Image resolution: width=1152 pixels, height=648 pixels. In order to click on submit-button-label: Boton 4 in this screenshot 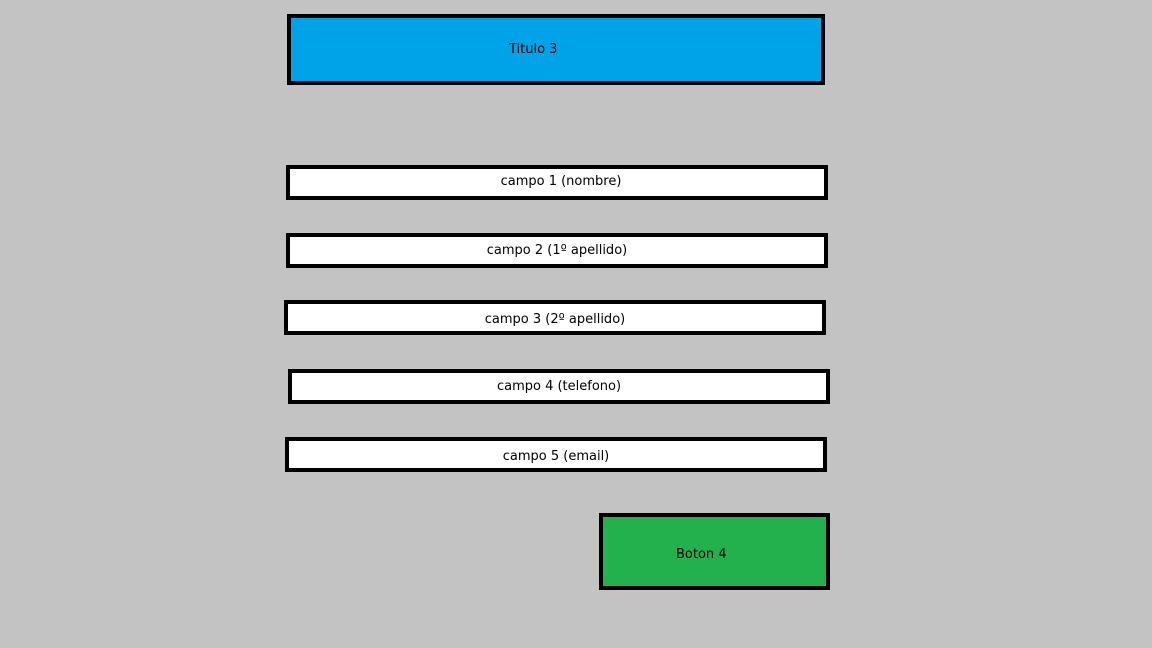, I will do `click(701, 554)`.